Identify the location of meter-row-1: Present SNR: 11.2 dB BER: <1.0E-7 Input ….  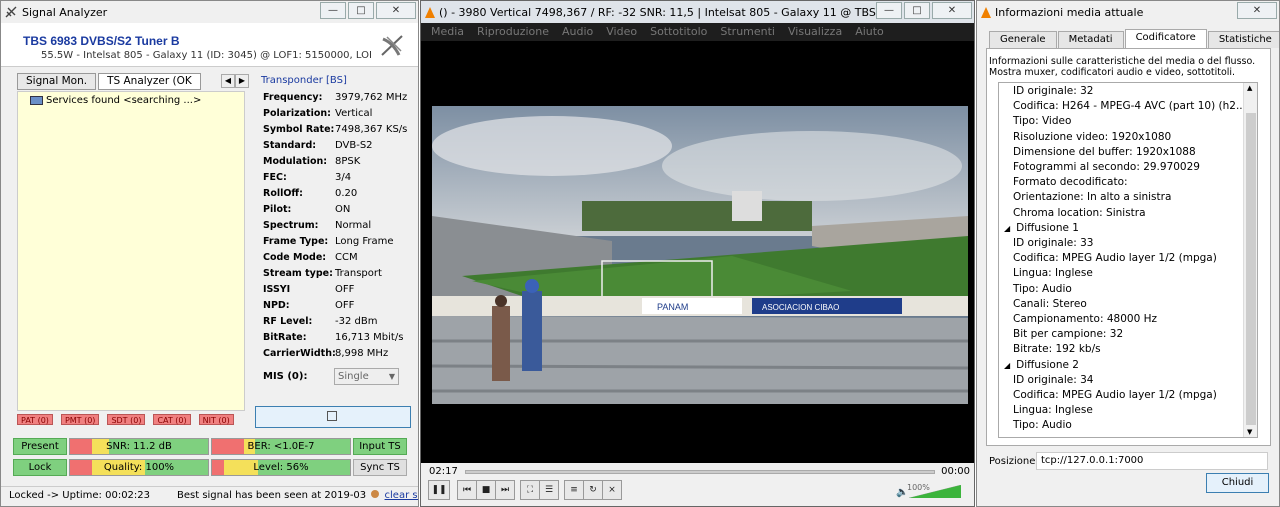
(210, 446).